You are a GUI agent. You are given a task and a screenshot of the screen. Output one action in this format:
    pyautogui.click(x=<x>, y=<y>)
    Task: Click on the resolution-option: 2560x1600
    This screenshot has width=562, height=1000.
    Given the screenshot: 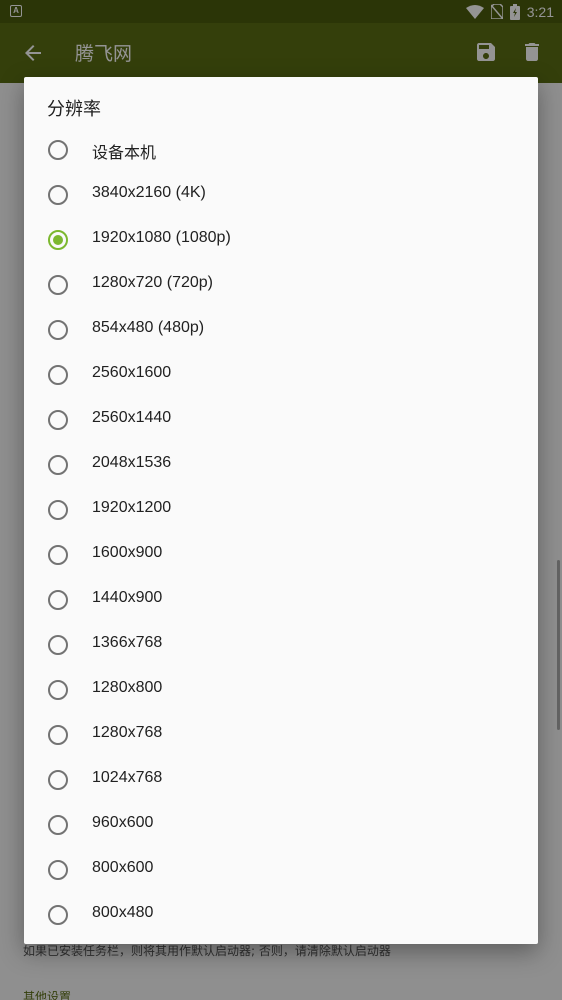 What is the action you would take?
    pyautogui.click(x=281, y=374)
    